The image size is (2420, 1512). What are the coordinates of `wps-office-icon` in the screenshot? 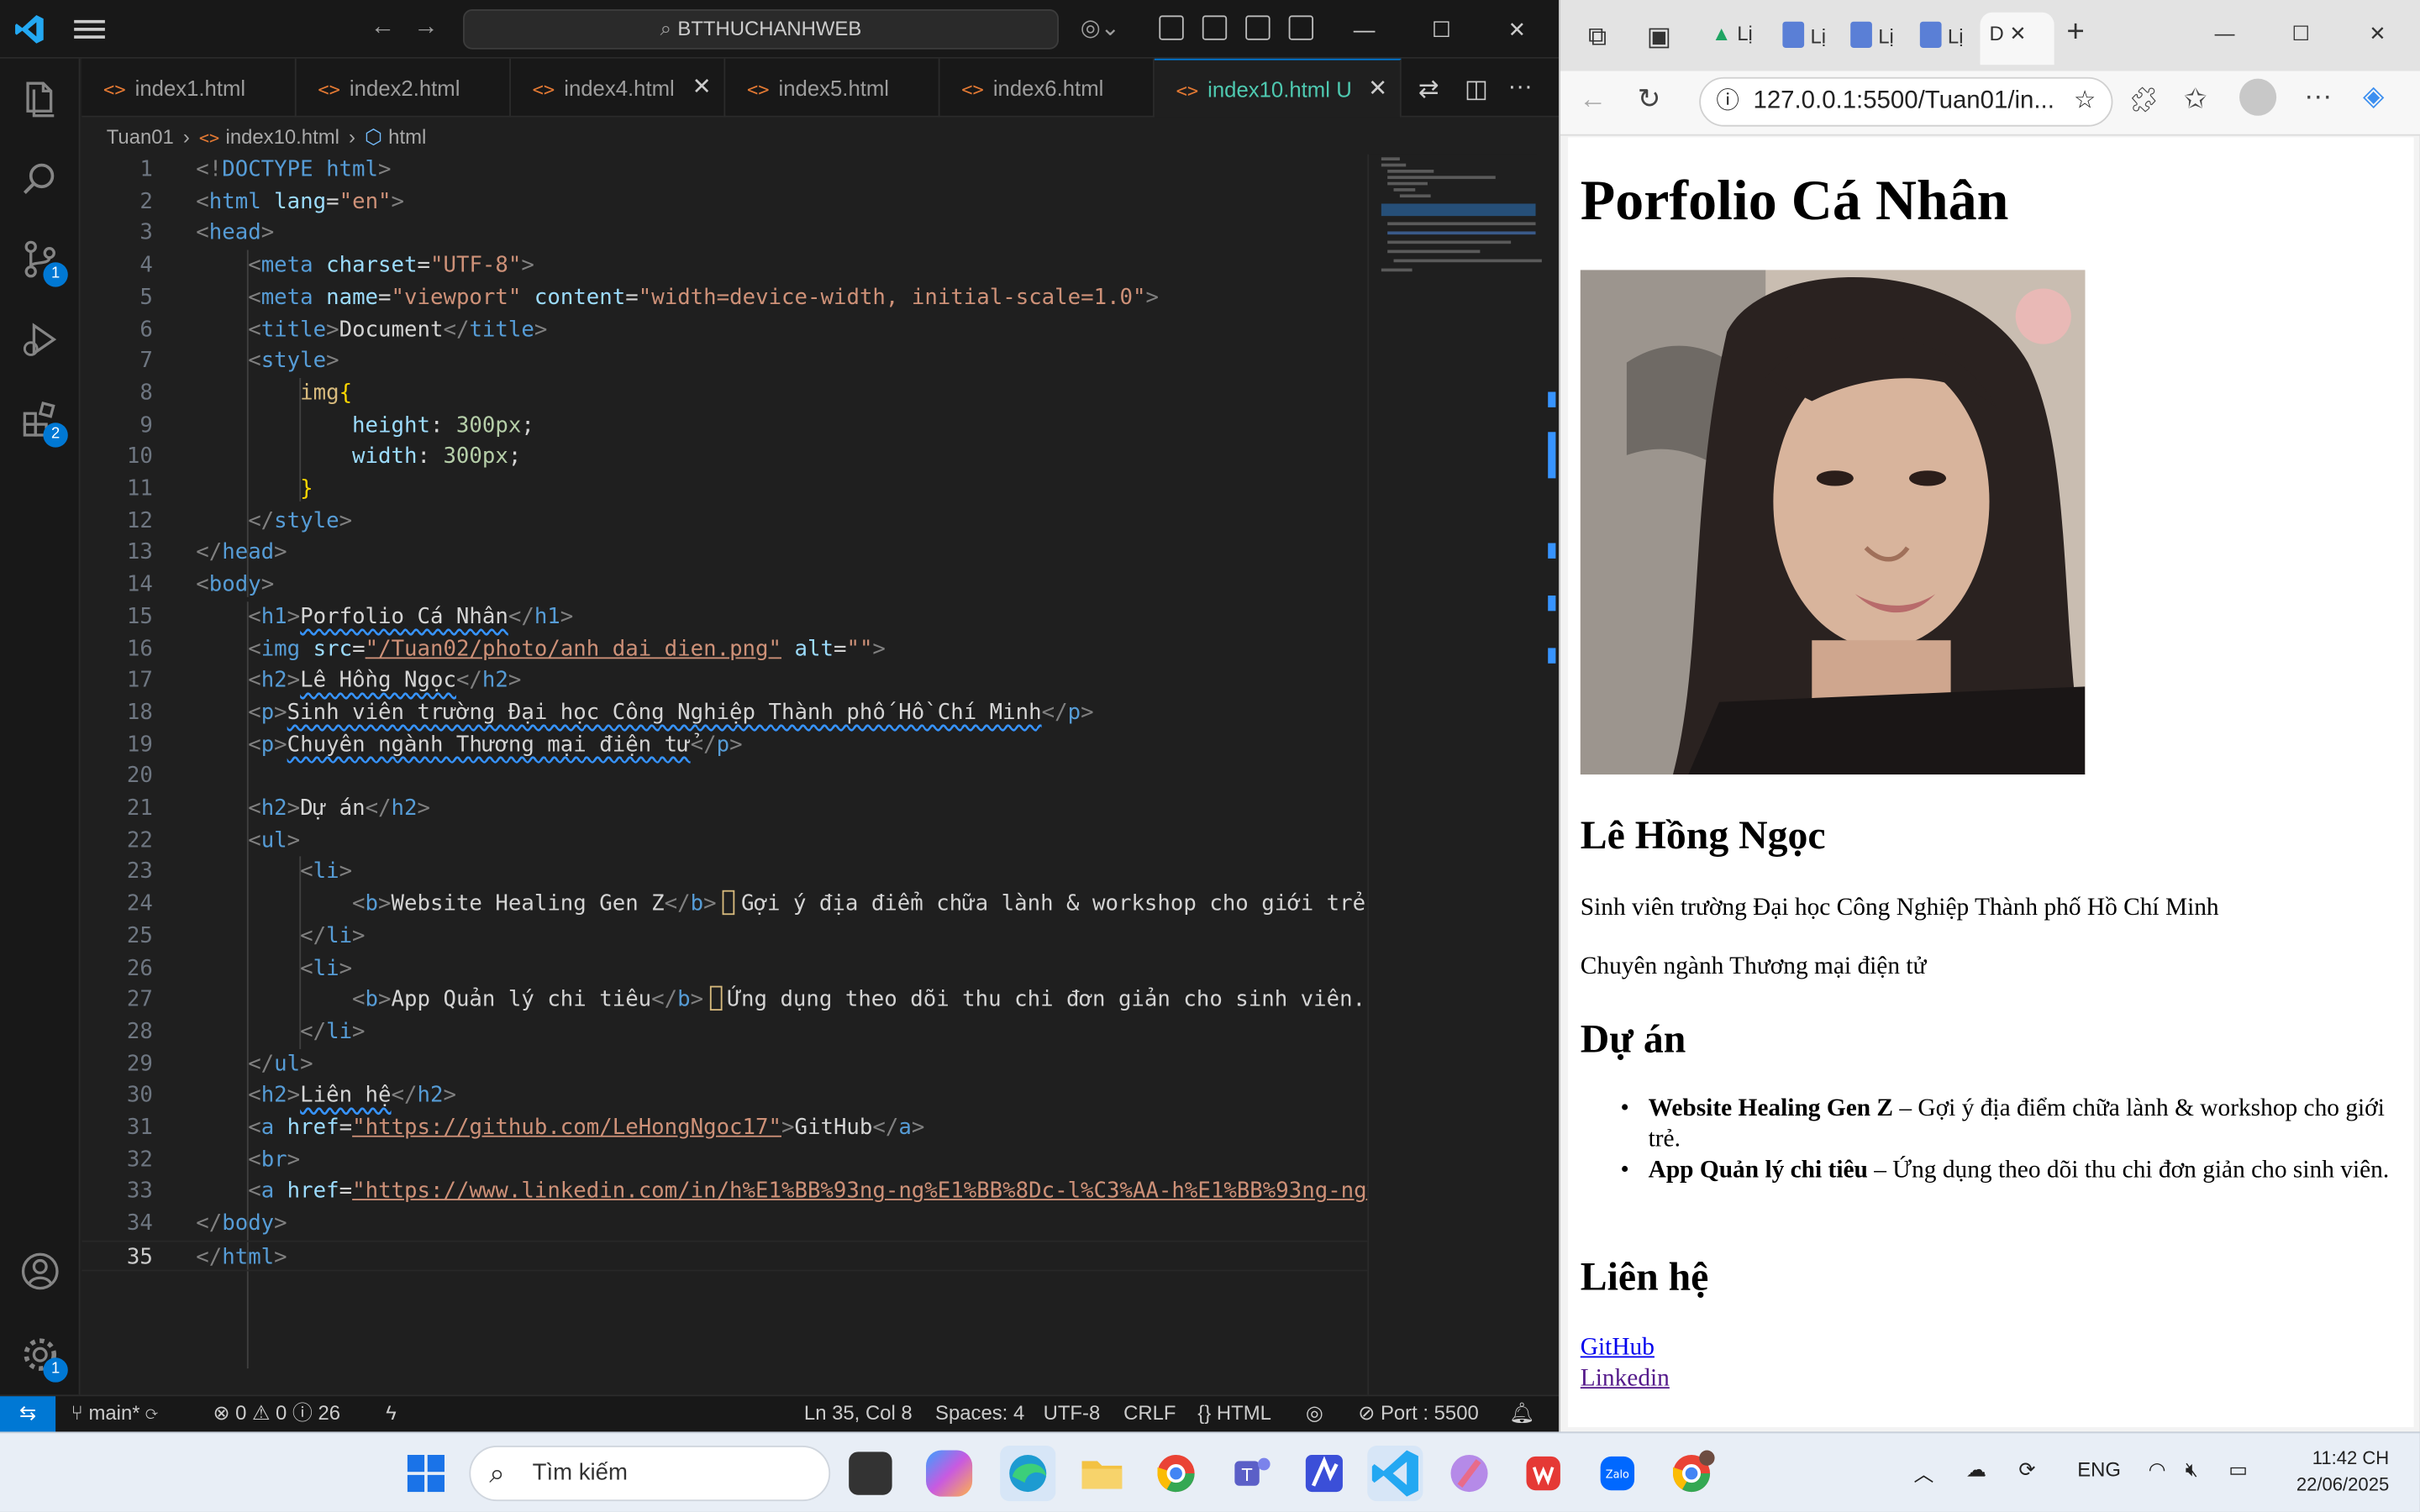 It's located at (1543, 1473).